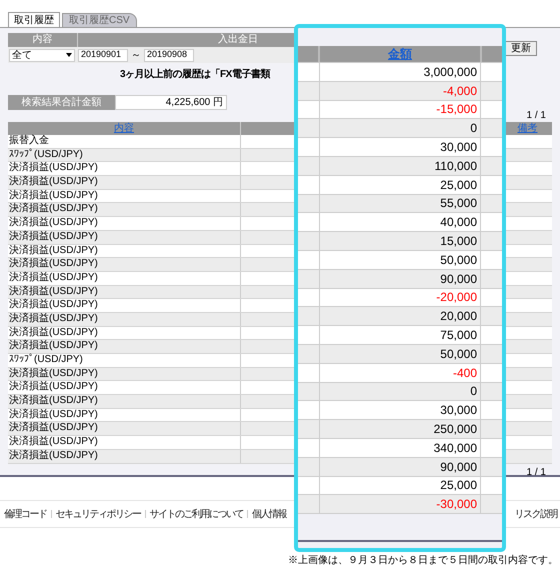 The width and height of the screenshot is (560, 569). What do you see at coordinates (456, 504) in the screenshot?
I see `amount-value: -30,000` at bounding box center [456, 504].